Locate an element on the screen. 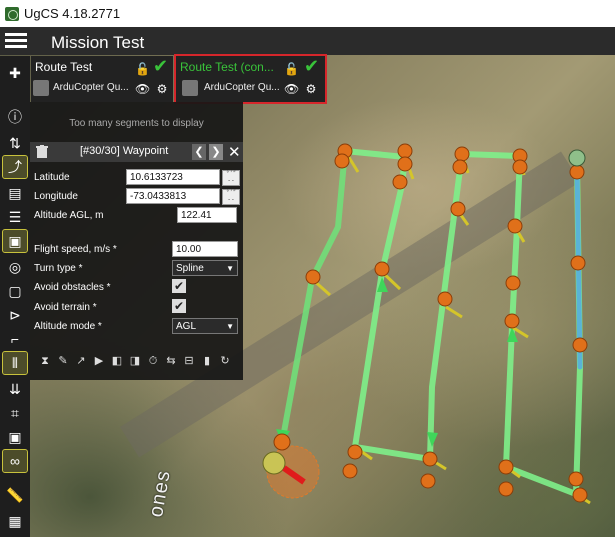  wait-icon: ⧗ is located at coordinates (45, 361).